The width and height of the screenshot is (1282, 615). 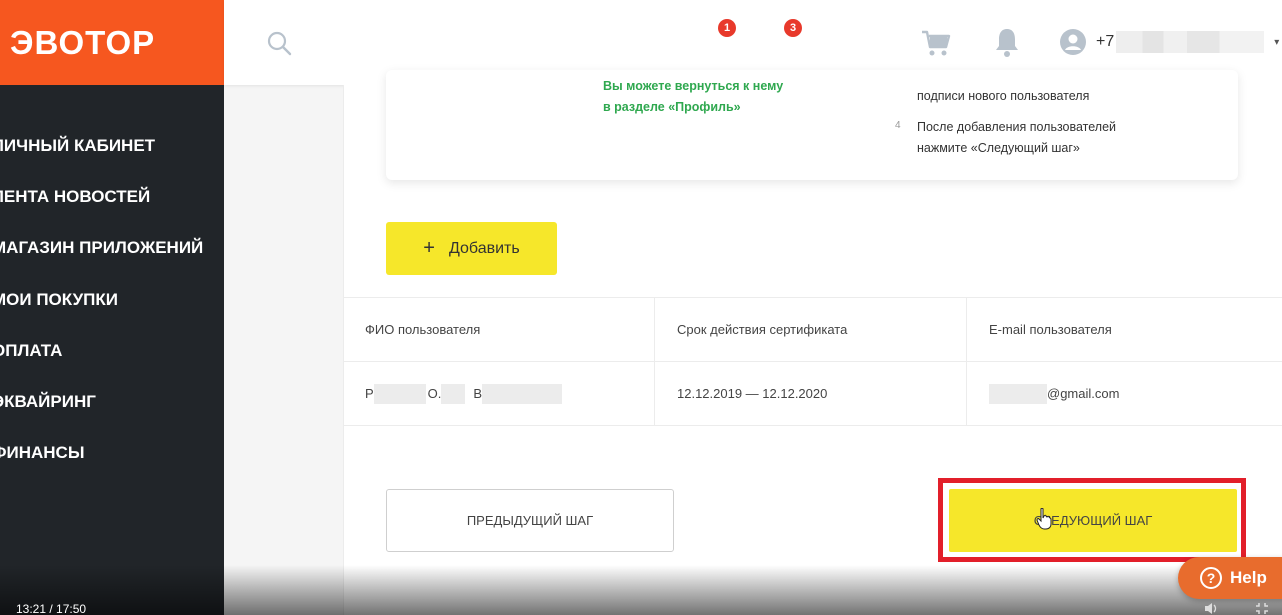 I want to click on column-header-validity: Срок действия сертификата, so click(x=811, y=329).